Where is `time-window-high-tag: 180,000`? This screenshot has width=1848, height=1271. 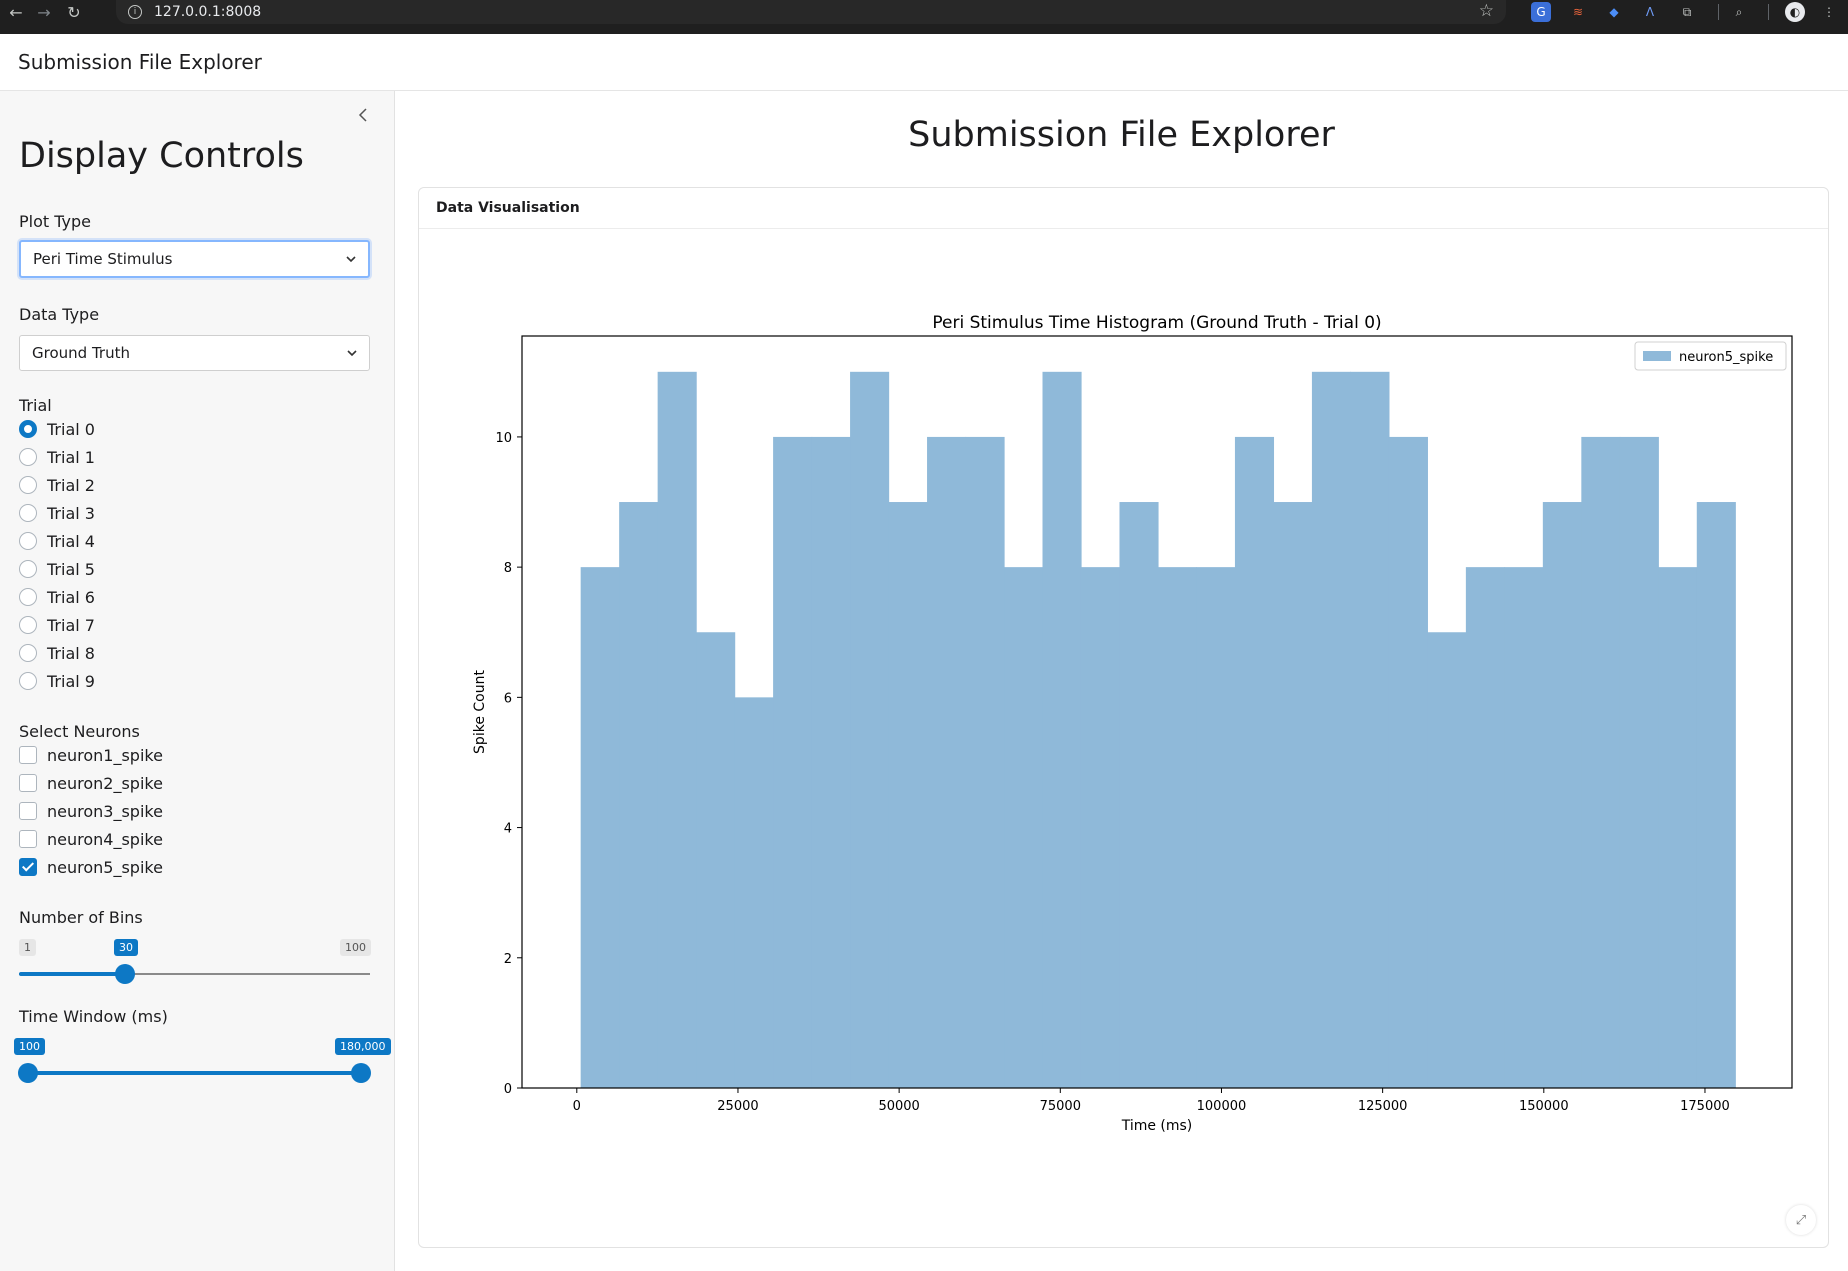
time-window-high-tag: 180,000 is located at coordinates (363, 1046).